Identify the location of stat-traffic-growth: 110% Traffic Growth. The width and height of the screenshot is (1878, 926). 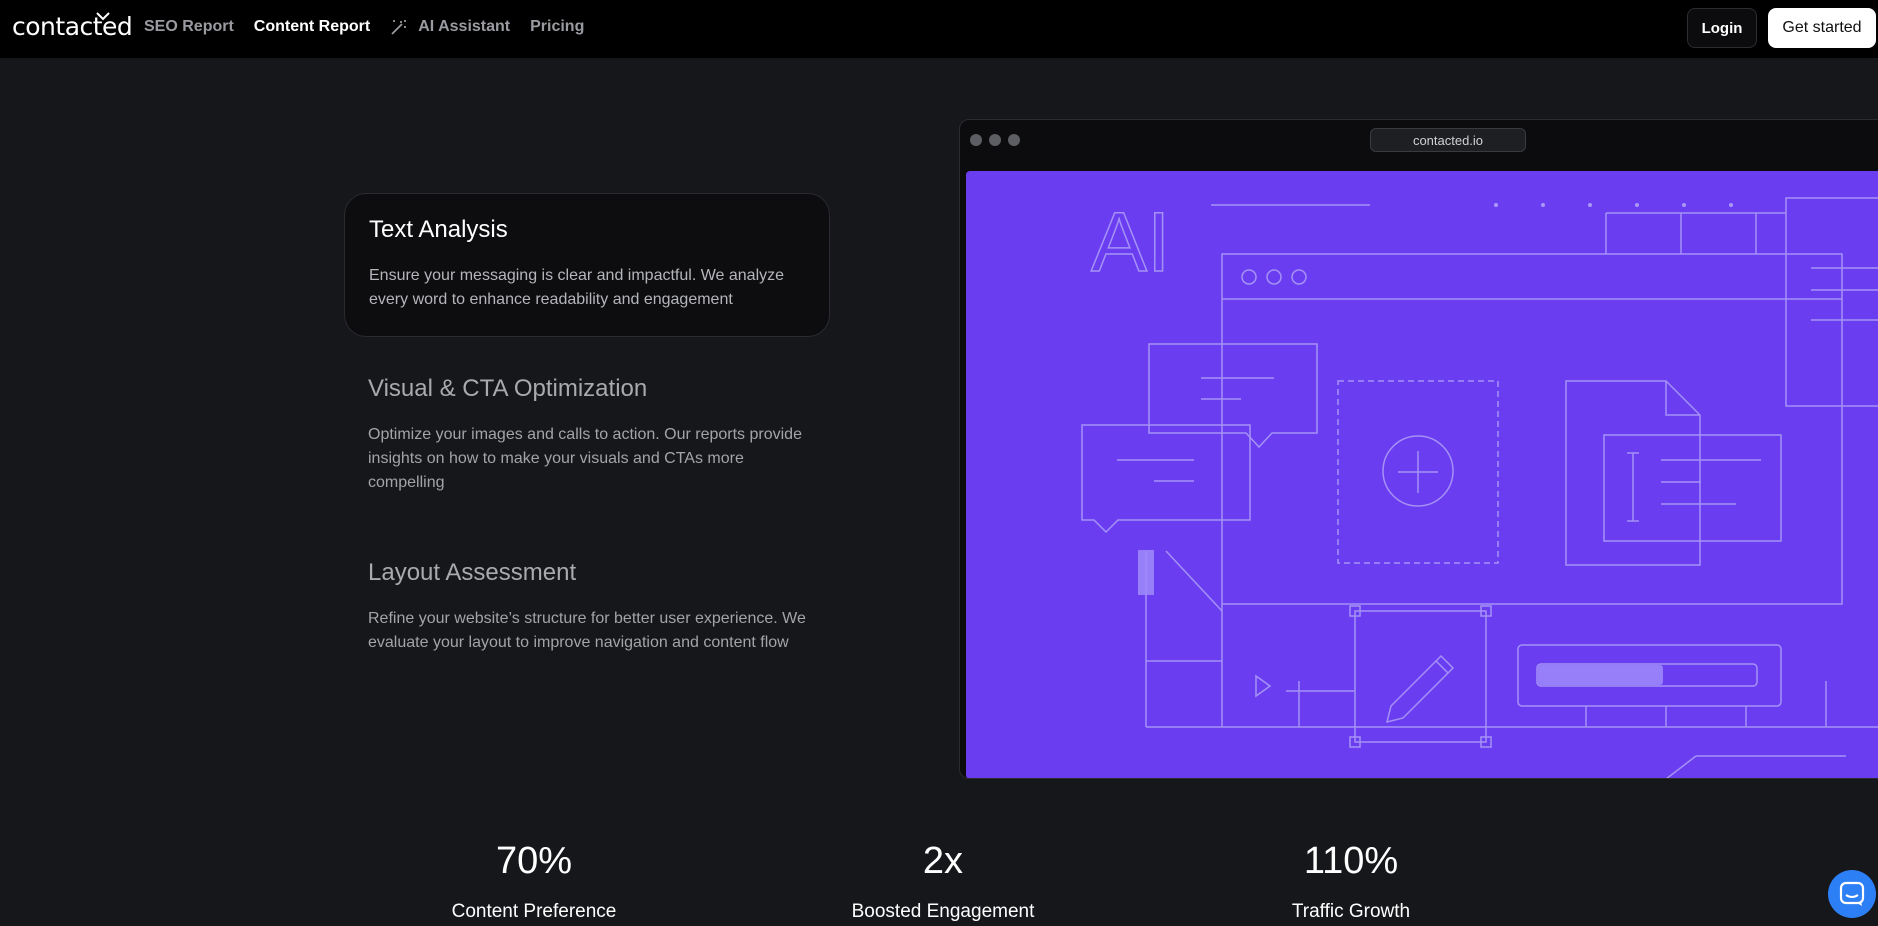
(1351, 881).